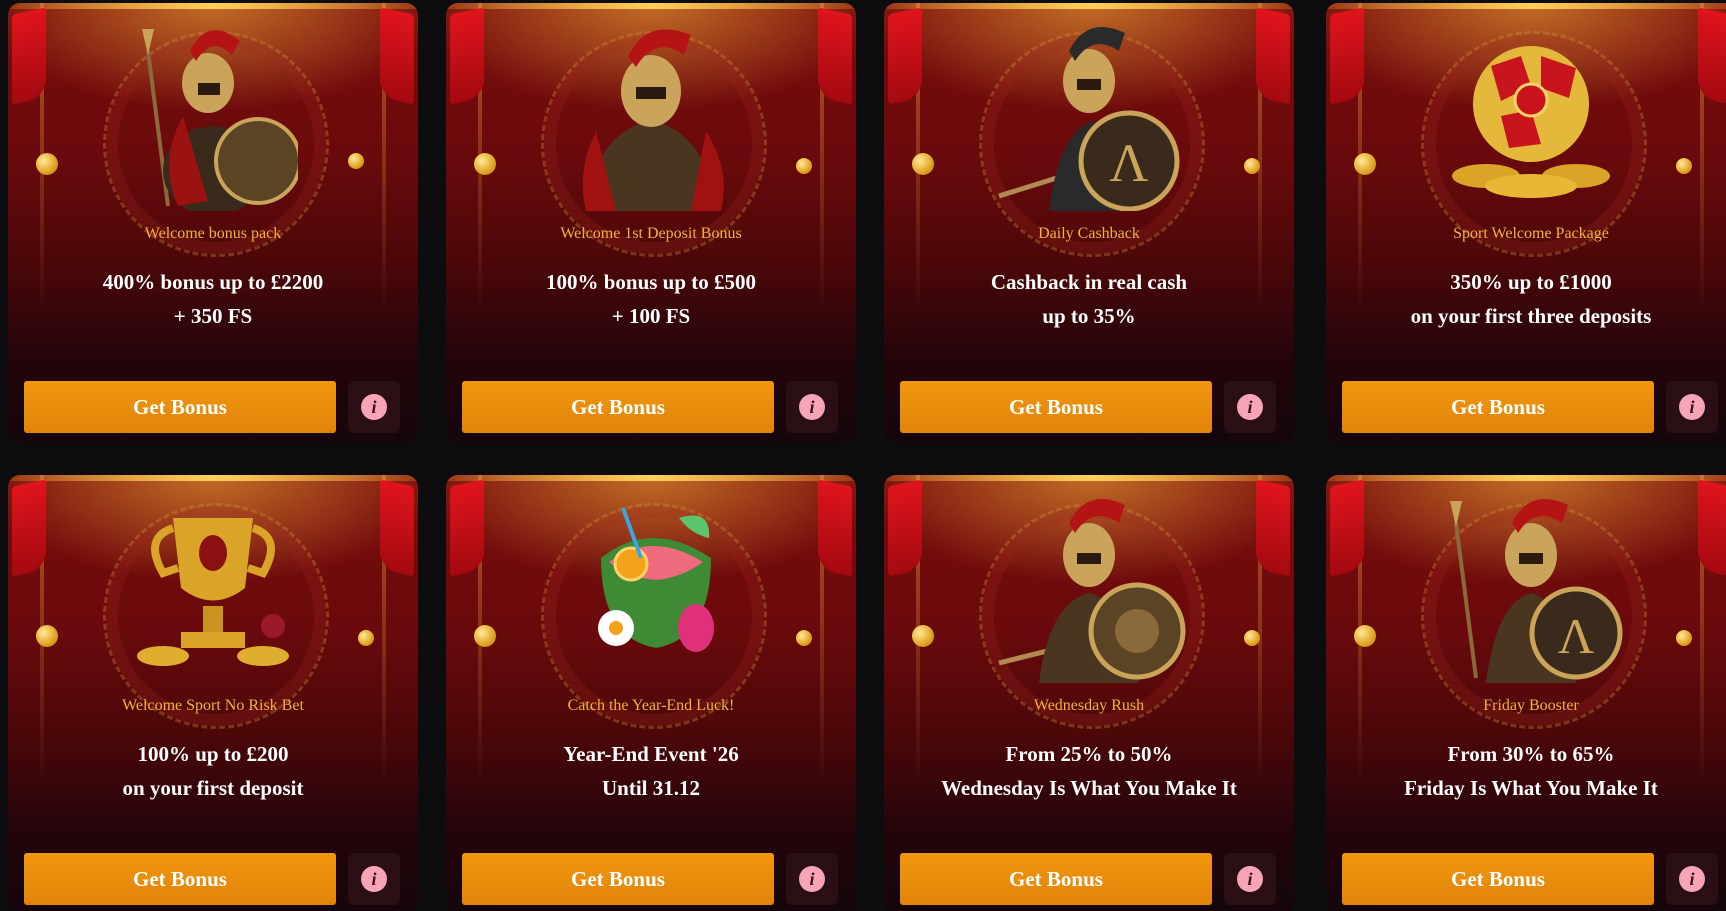  Describe the element at coordinates (651, 705) in the screenshot. I see `bonus-category: Catch the Year-End Luck!` at that location.